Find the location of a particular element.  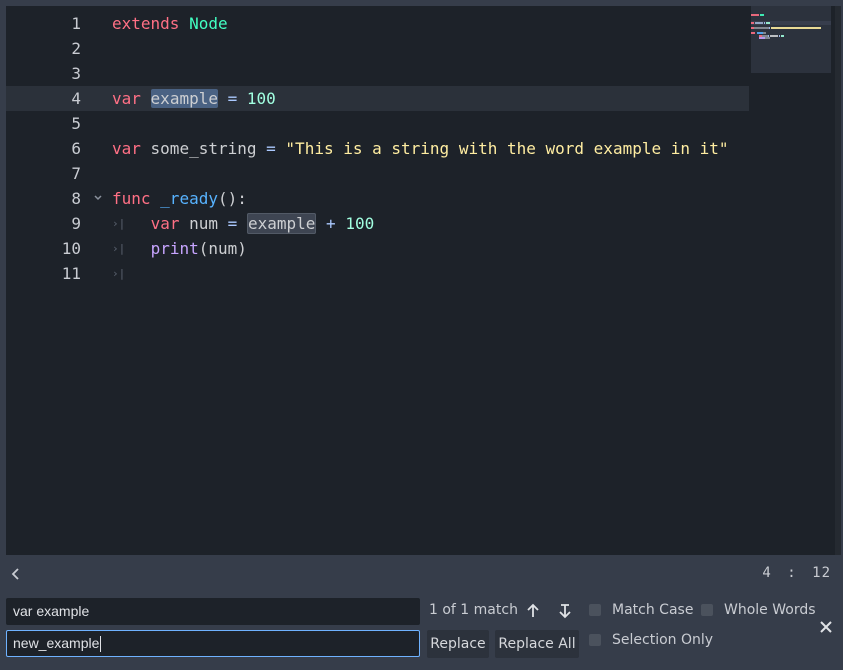

whole-words-box is located at coordinates (707, 610).